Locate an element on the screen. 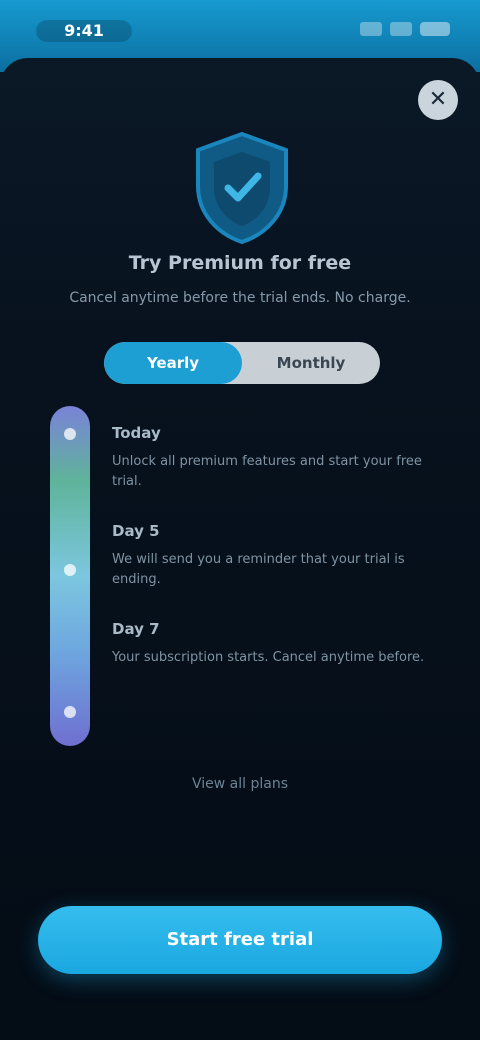 The image size is (480, 1040). status-time: 9:41 is located at coordinates (84, 31).